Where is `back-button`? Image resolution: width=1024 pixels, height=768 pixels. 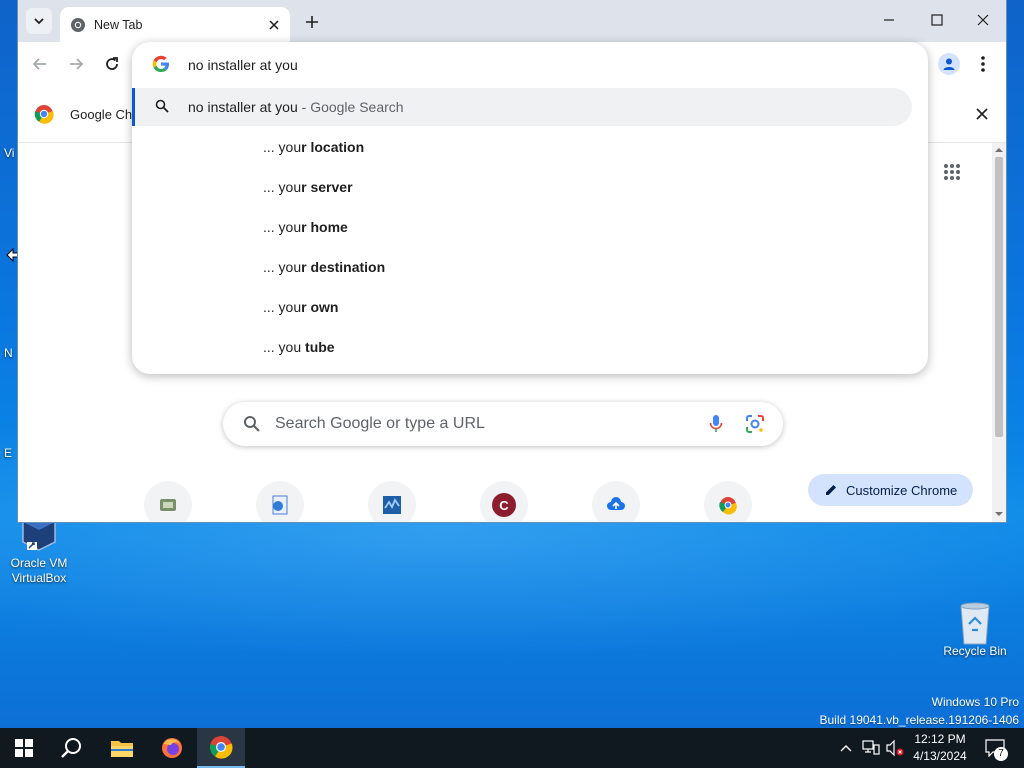 back-button is located at coordinates (40, 64).